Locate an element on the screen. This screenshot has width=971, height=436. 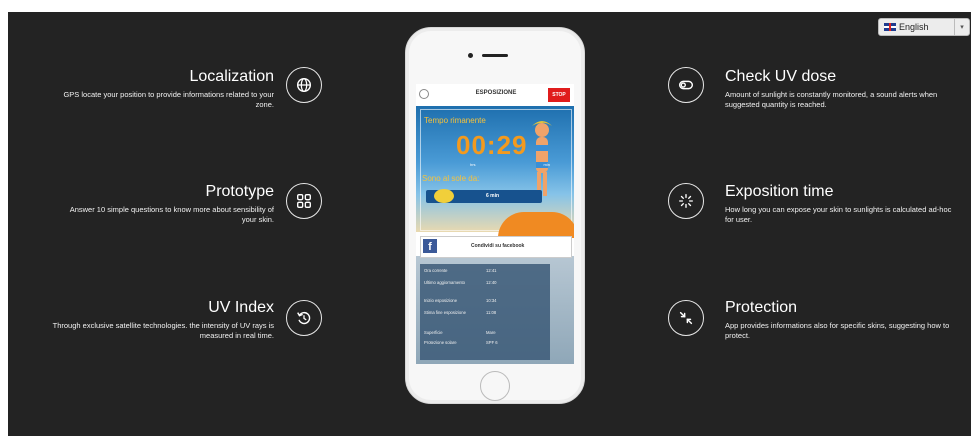
app-header: ESPOSIZIONE STOP is located at coordinates (495, 95).